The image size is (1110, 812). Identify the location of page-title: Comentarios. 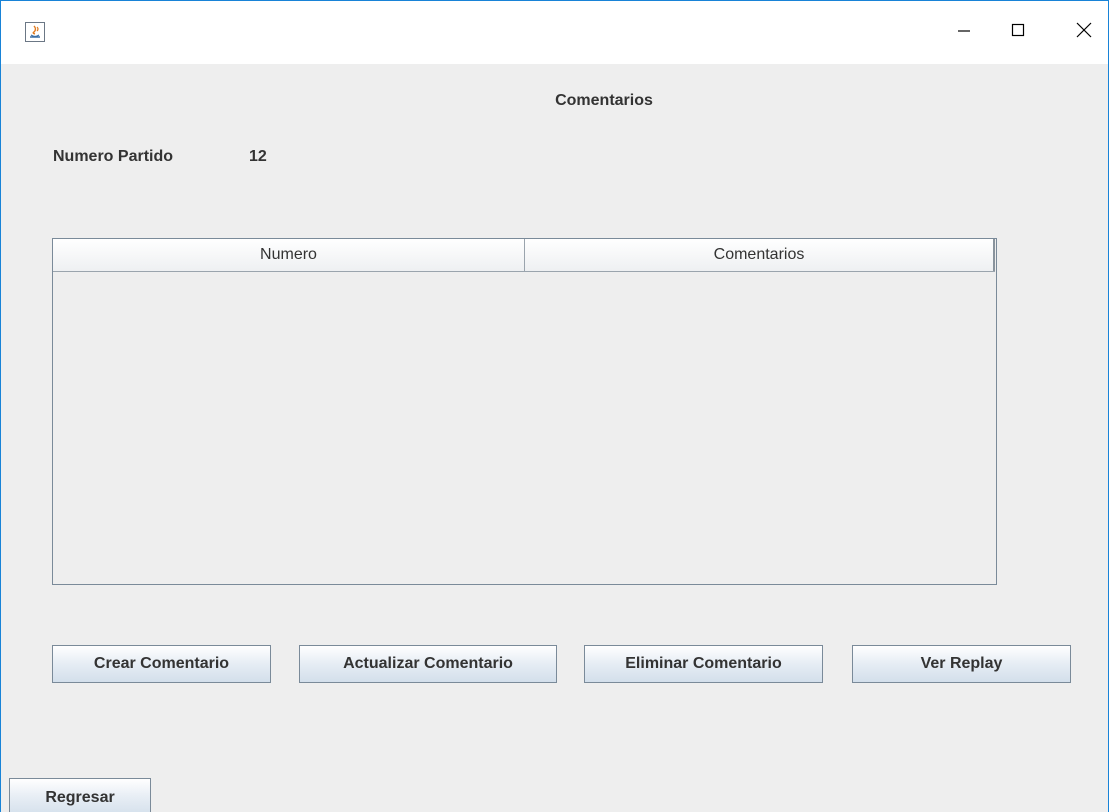
(604, 100).